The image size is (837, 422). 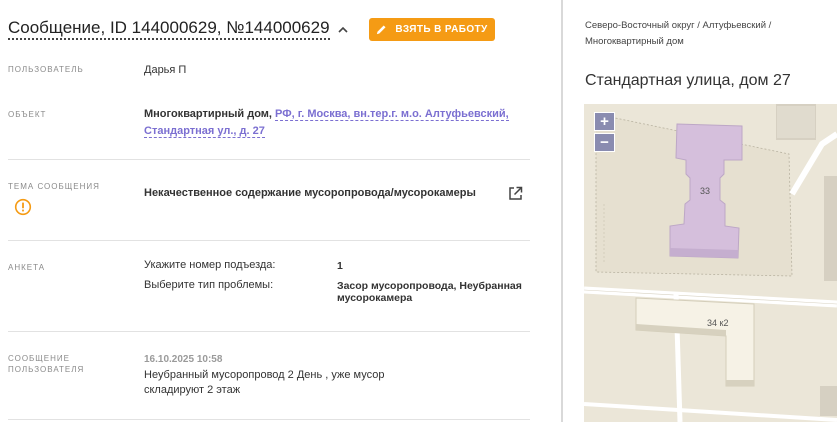 I want to click on warning-icon, so click(x=23, y=207).